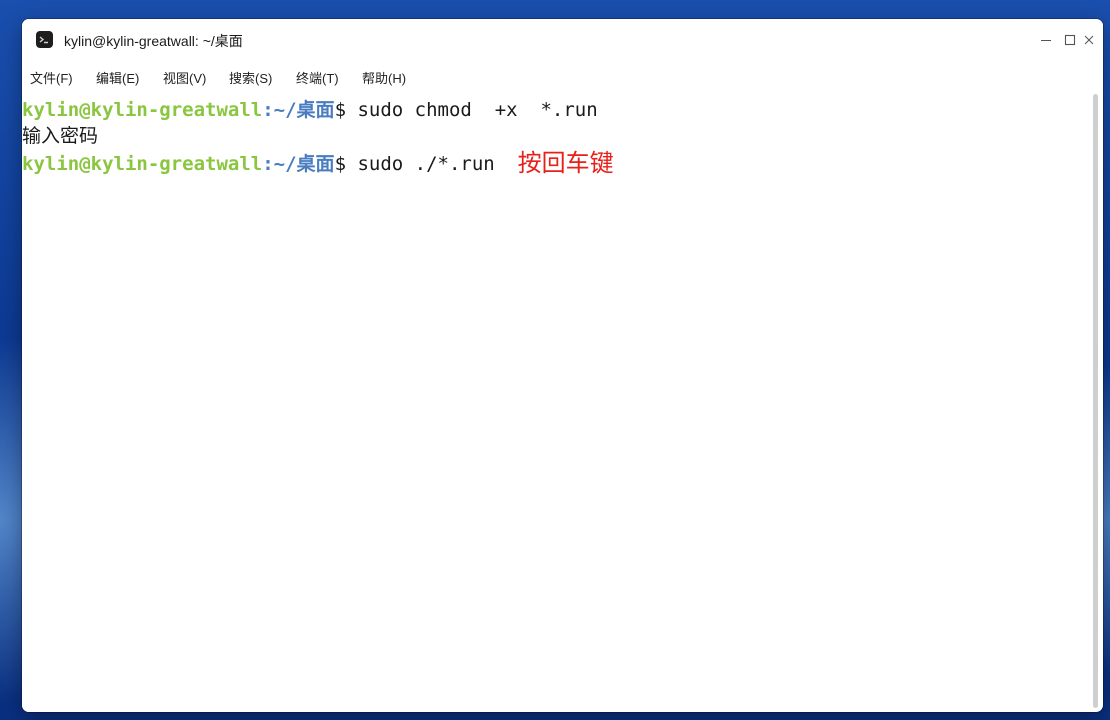  Describe the element at coordinates (317, 77) in the screenshot. I see `menu-terminal: 终端(T)` at that location.